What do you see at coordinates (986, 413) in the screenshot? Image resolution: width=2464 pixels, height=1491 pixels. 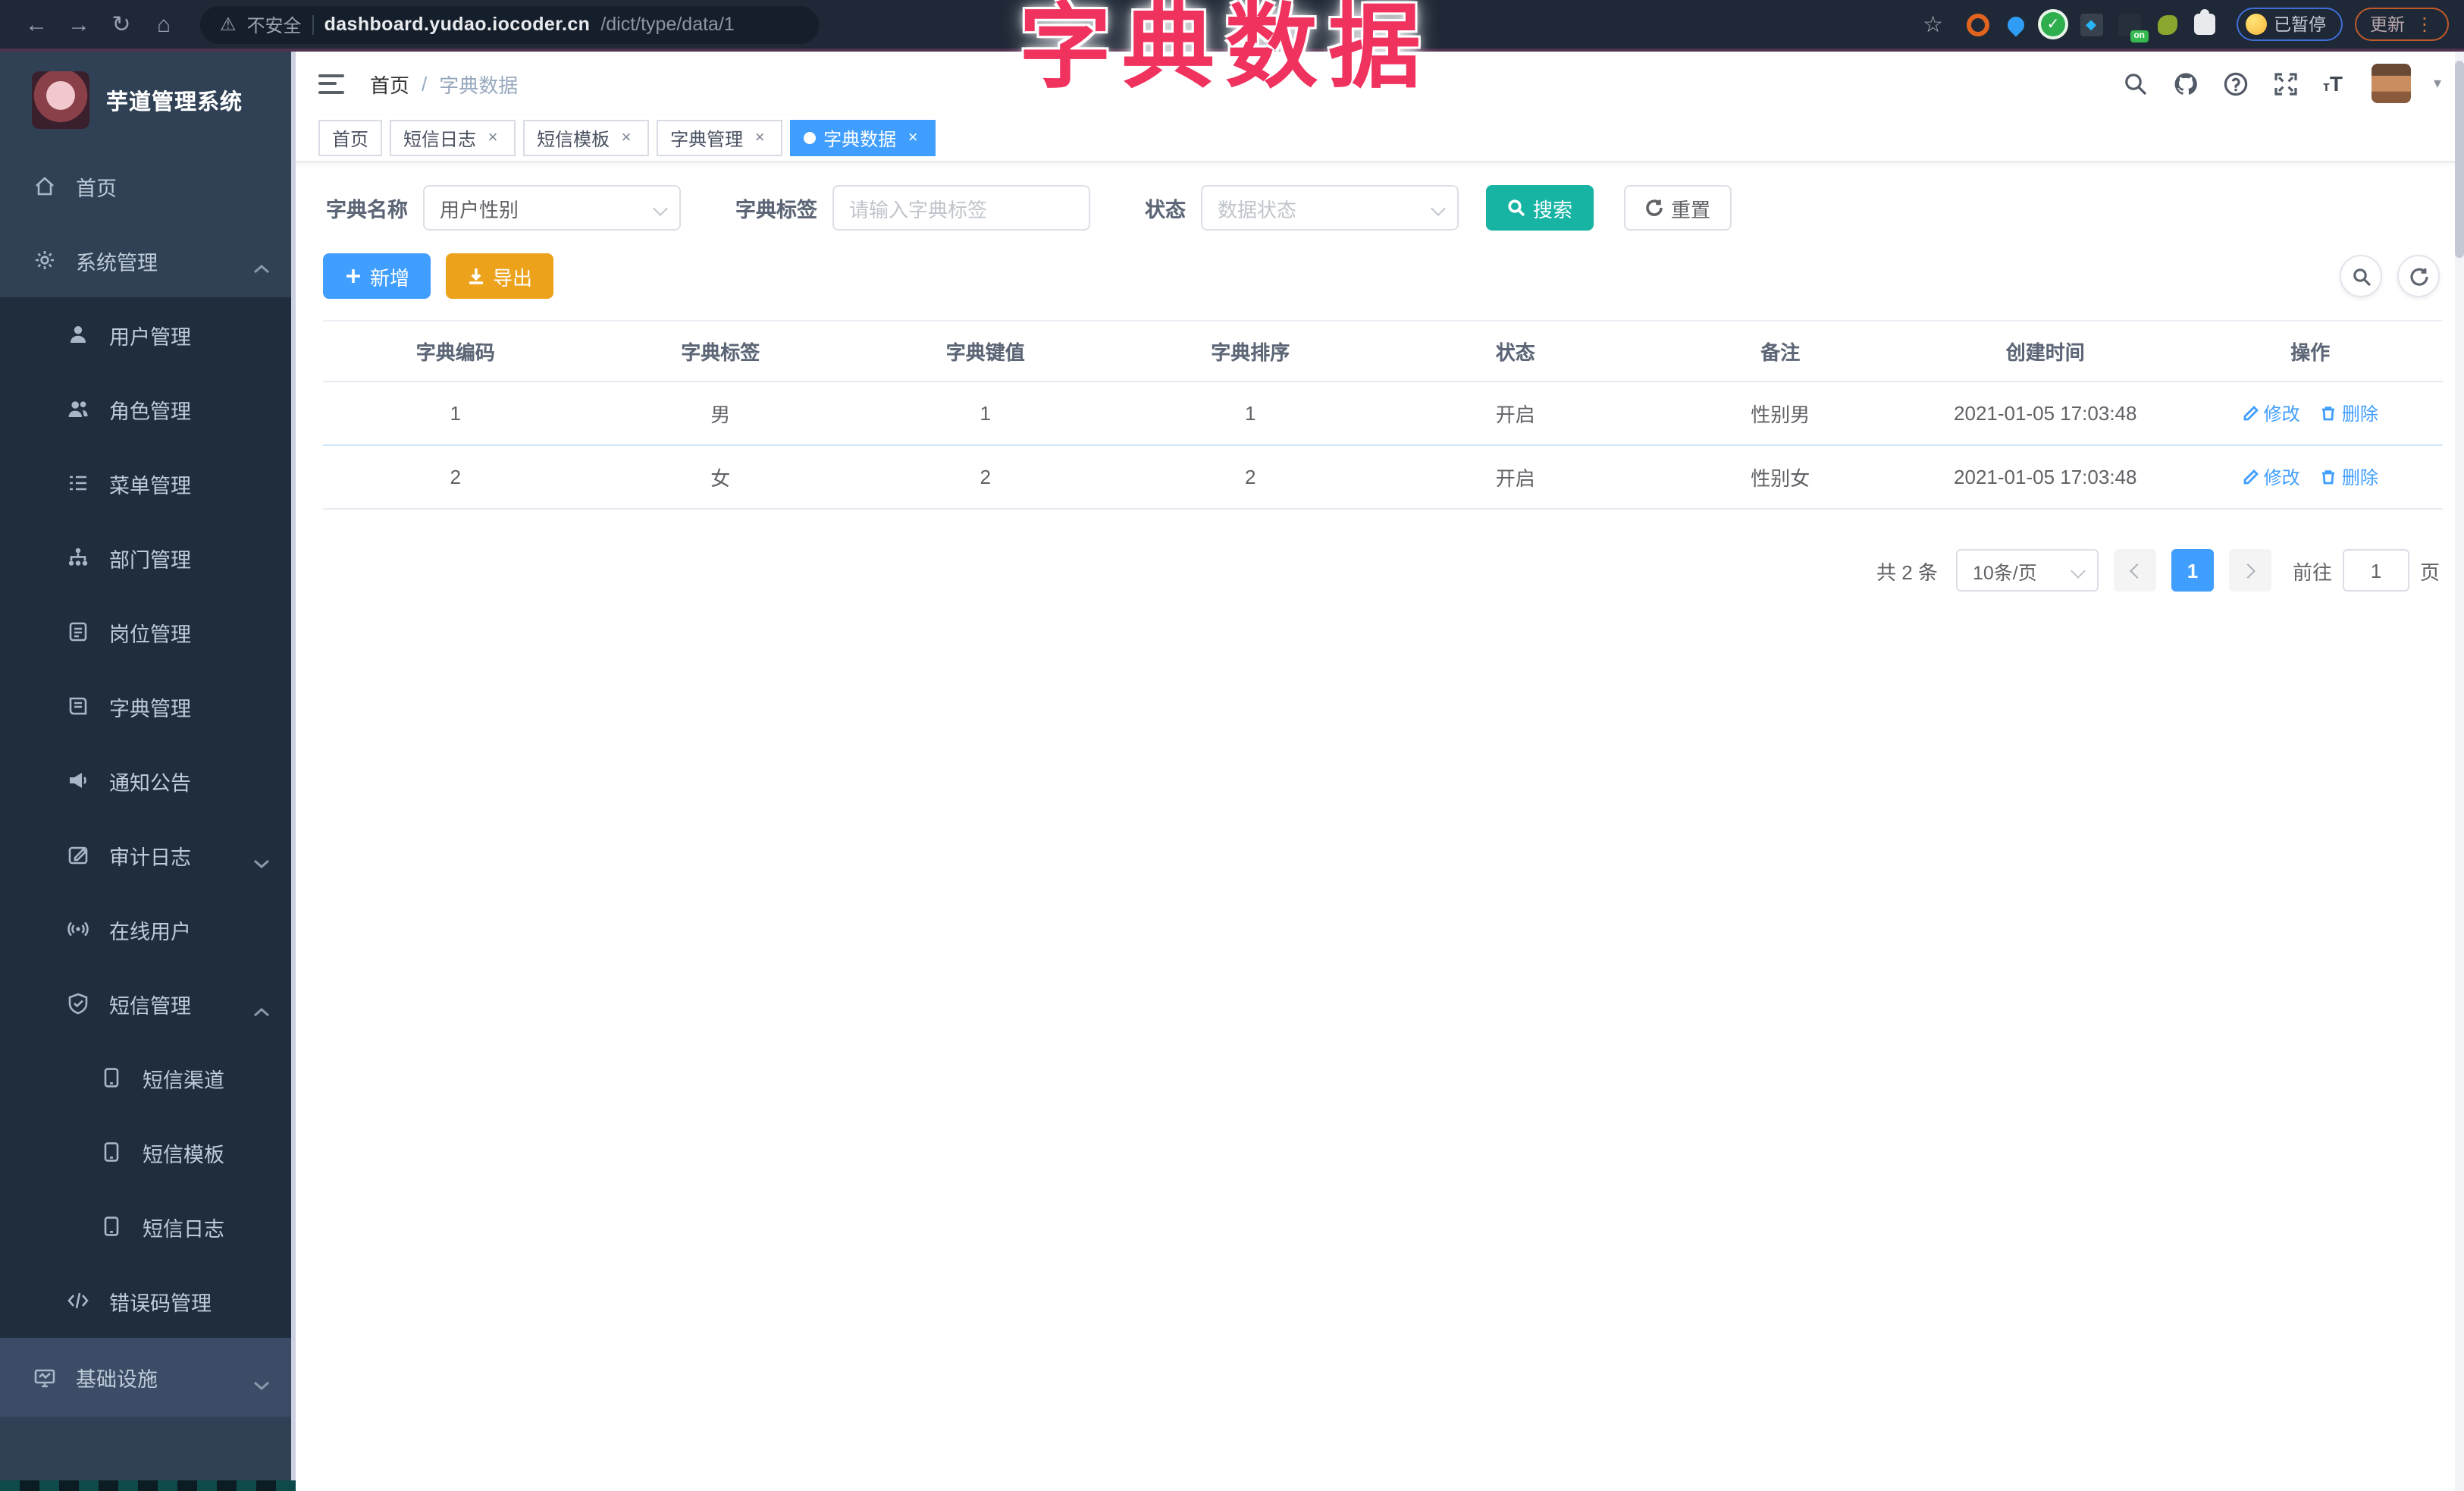 I see `cell-value: 1` at bounding box center [986, 413].